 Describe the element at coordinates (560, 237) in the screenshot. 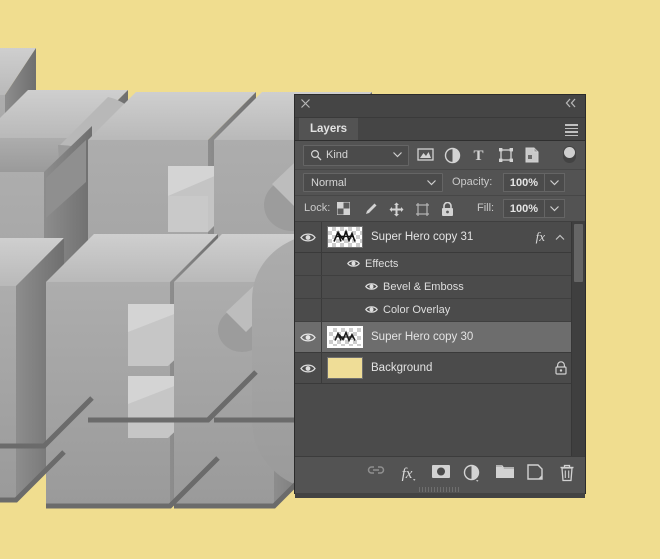

I see `chevron-up-icon` at that location.